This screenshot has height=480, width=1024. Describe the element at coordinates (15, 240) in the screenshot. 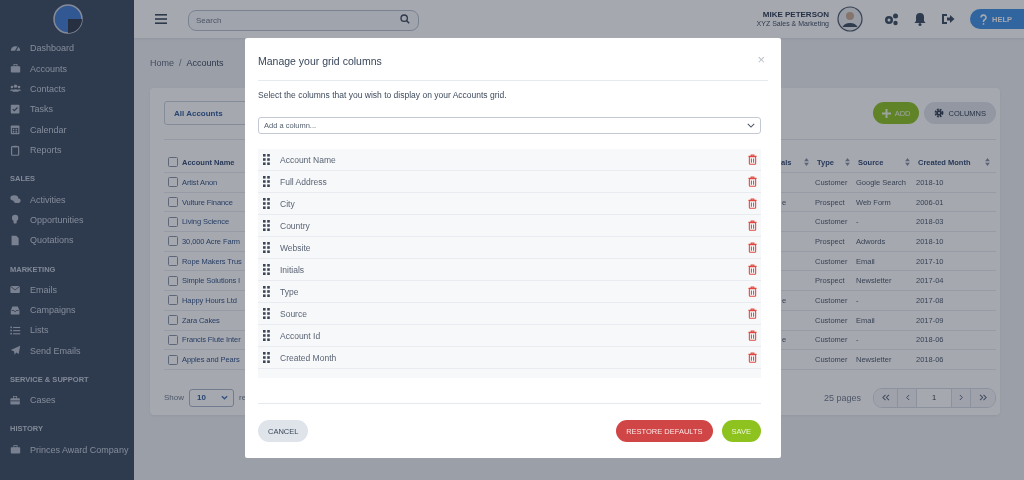

I see `document-icon` at that location.